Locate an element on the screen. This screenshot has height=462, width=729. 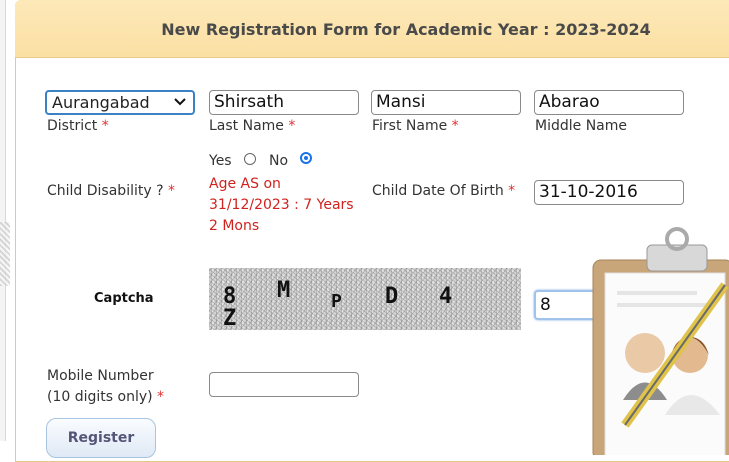
middle-name-input: Abarao is located at coordinates (609, 102).